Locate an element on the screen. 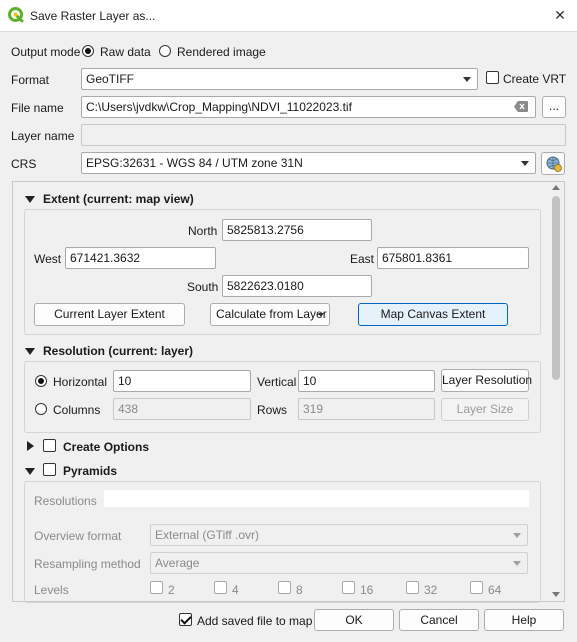 Image resolution: width=577 pixels, height=642 pixels. create-options-checkbox is located at coordinates (49, 445).